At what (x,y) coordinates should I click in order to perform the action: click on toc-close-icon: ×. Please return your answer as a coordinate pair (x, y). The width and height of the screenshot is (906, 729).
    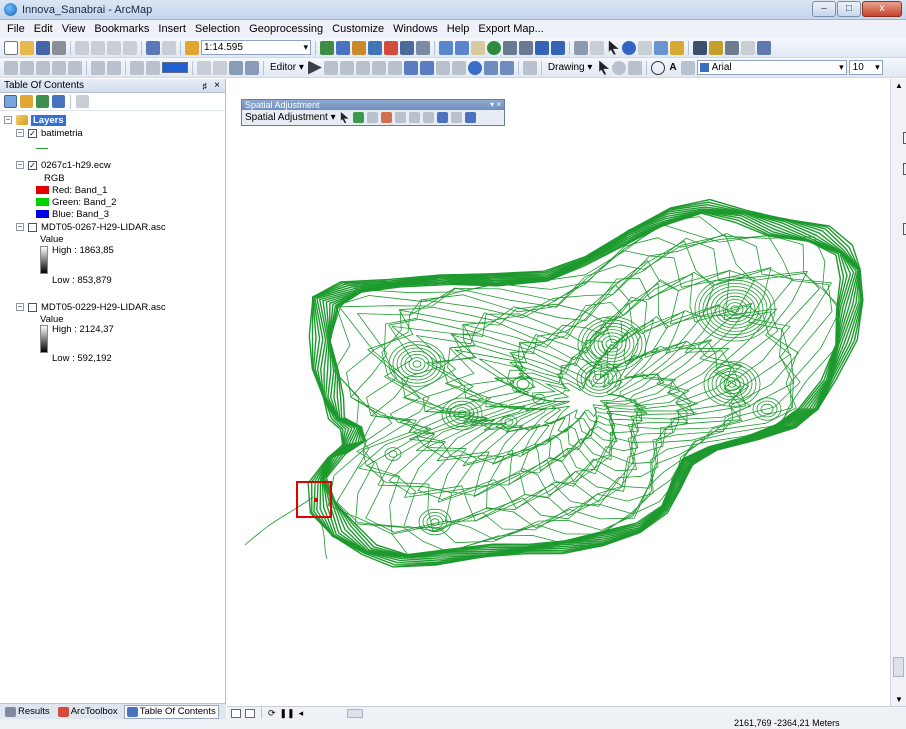
    Looking at the image, I should click on (217, 86).